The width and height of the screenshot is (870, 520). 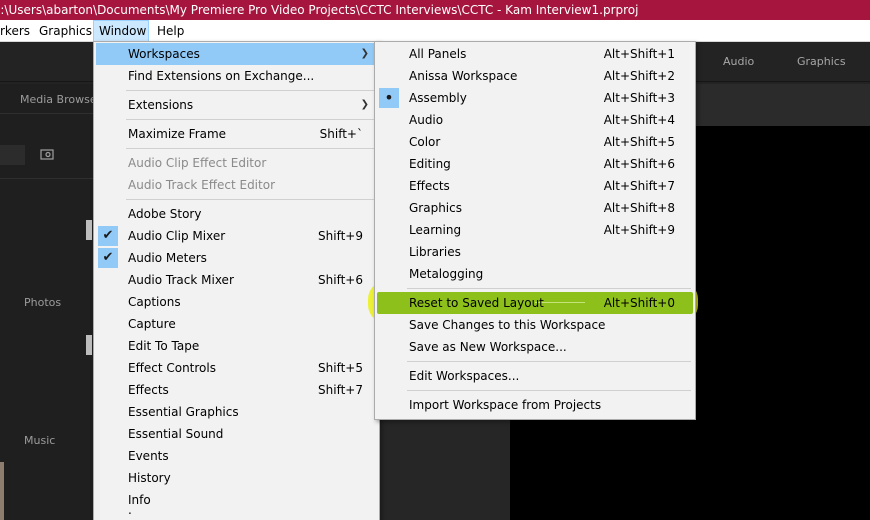 What do you see at coordinates (148, 456) in the screenshot?
I see `menu-item-label: Events` at bounding box center [148, 456].